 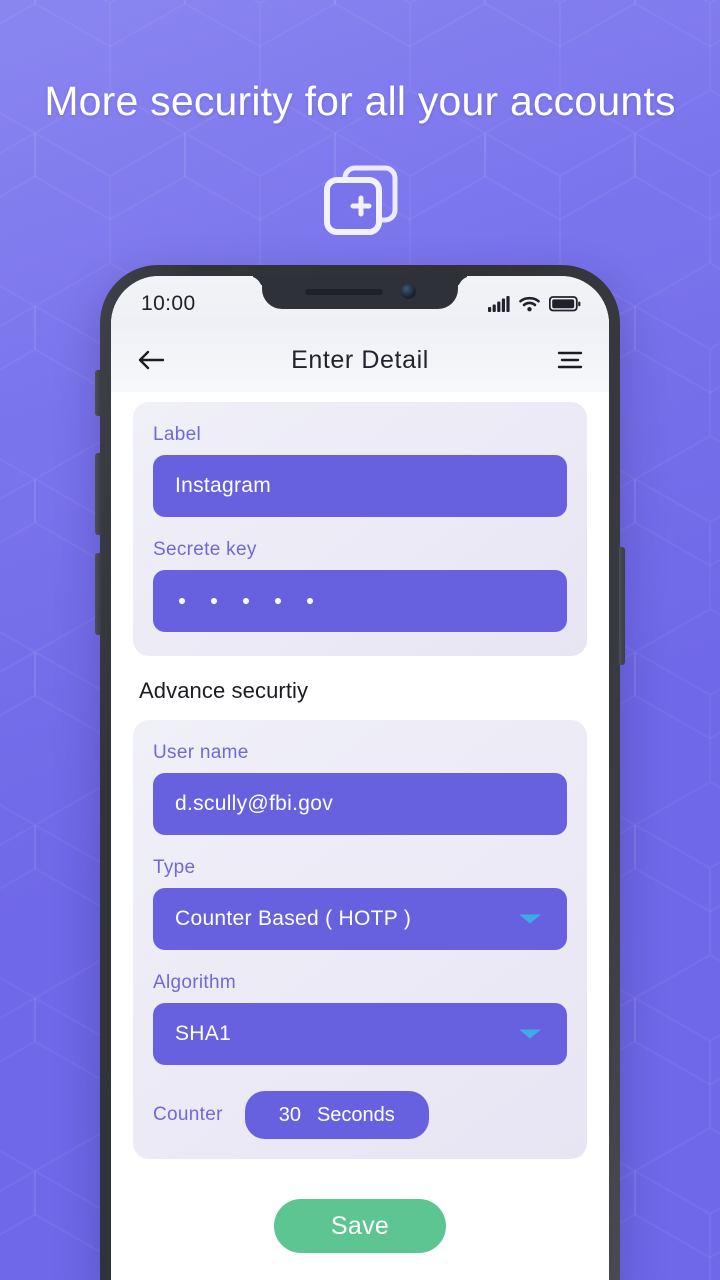 I want to click on type-field-label: Type, so click(x=174, y=867).